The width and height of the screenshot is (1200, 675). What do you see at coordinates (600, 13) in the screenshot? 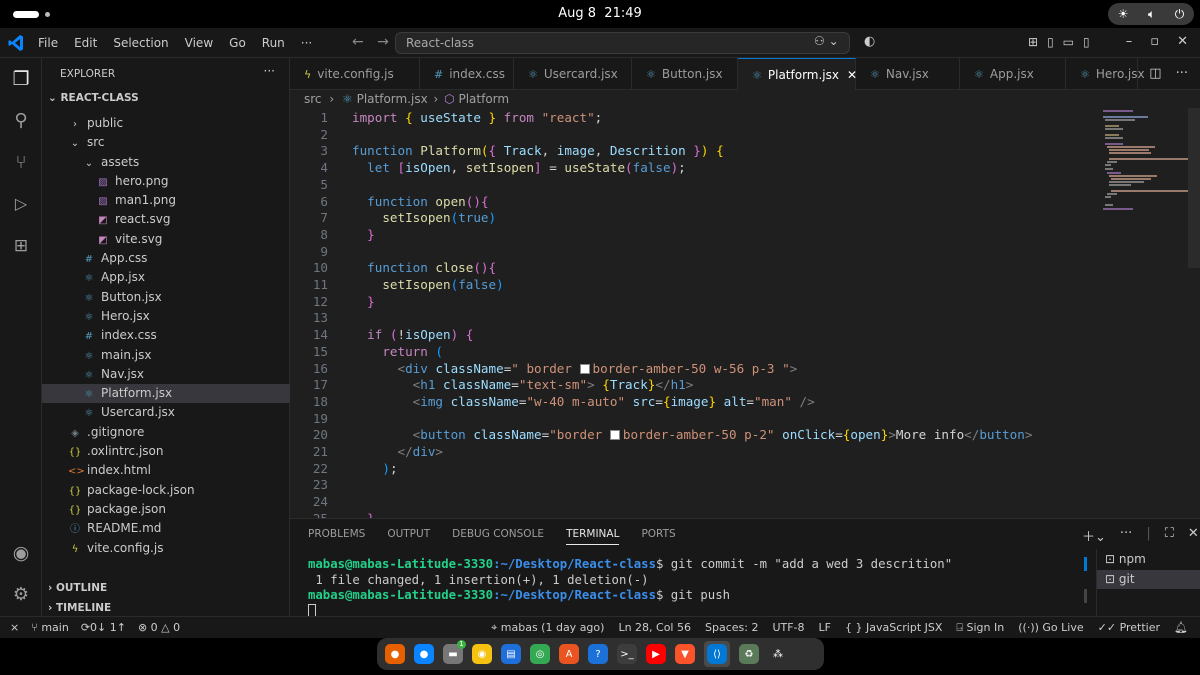
I see `system-clock: Aug 8 21:49` at bounding box center [600, 13].